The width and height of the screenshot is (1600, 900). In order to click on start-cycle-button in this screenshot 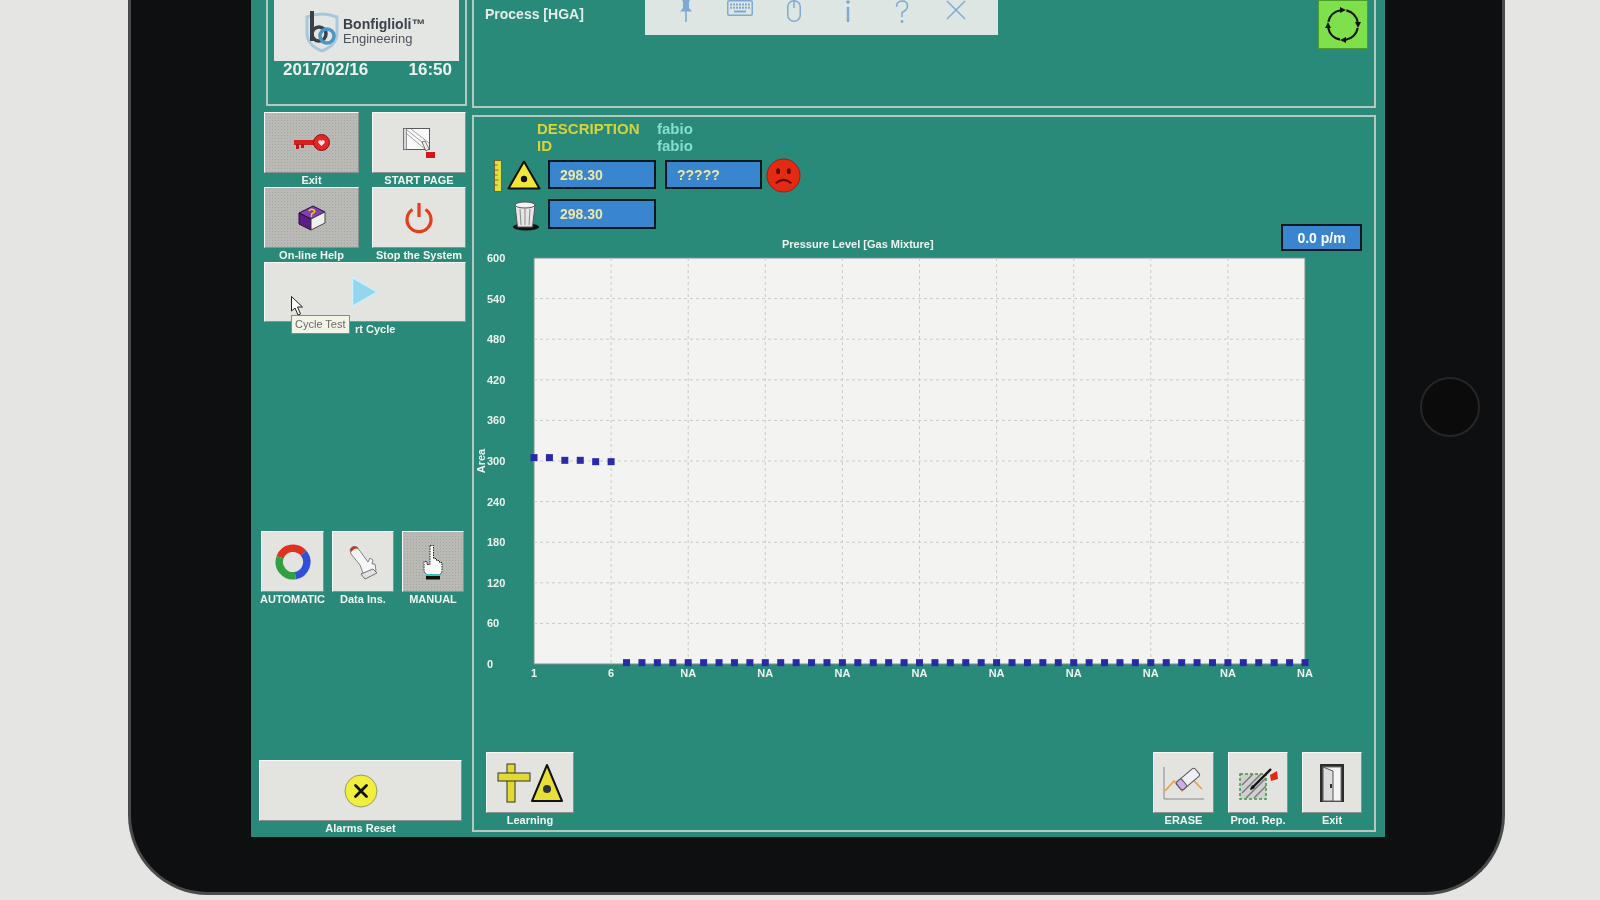, I will do `click(365, 292)`.